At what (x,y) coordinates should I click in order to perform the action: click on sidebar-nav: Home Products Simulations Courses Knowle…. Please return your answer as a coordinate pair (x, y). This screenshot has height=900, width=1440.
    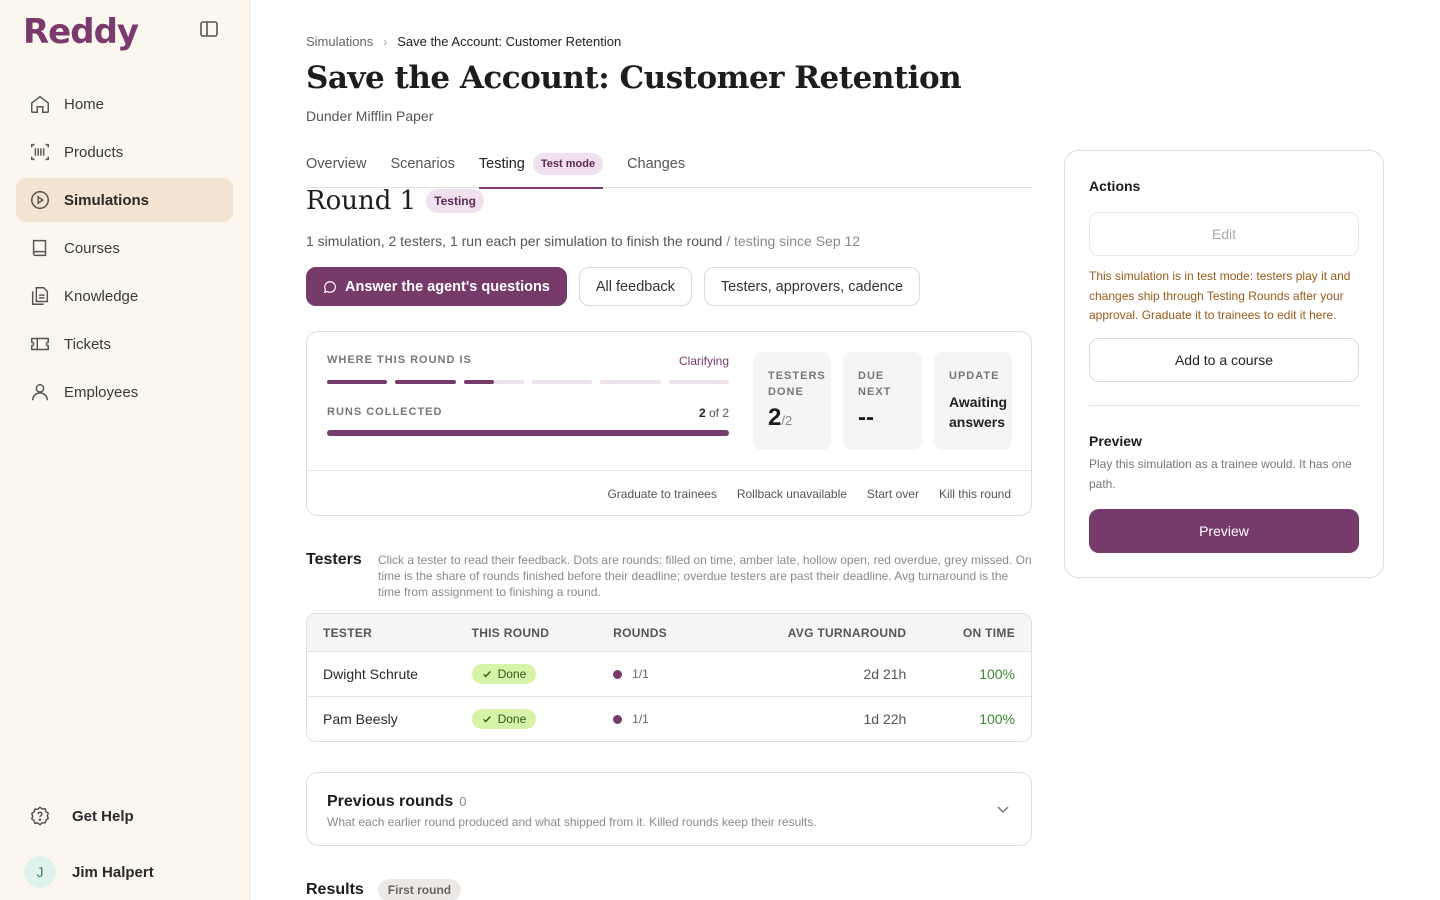
    Looking at the image, I should click on (124, 250).